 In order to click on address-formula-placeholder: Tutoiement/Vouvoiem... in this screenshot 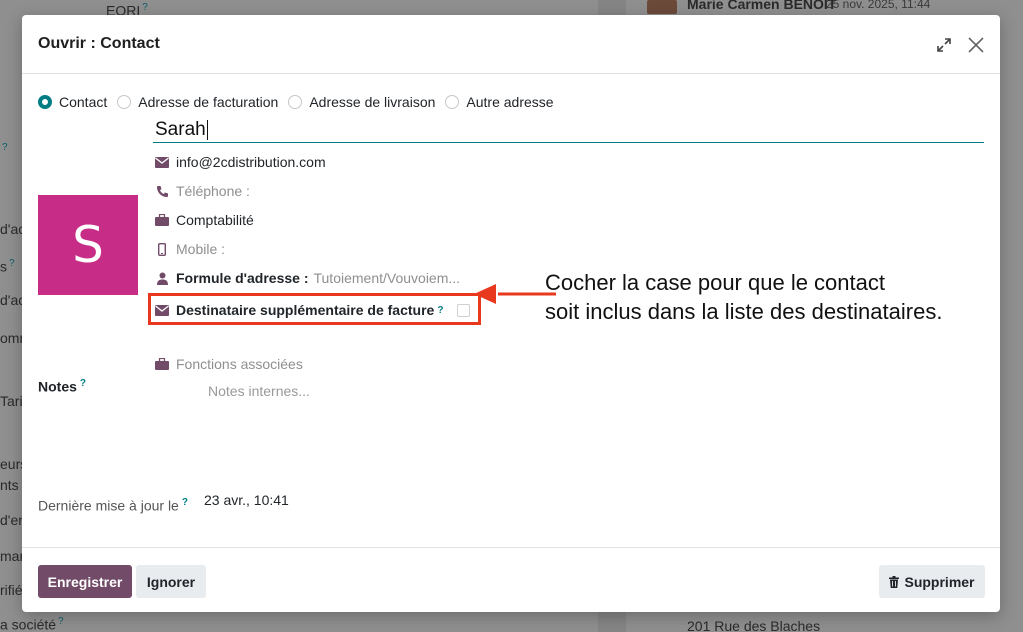, I will do `click(387, 278)`.